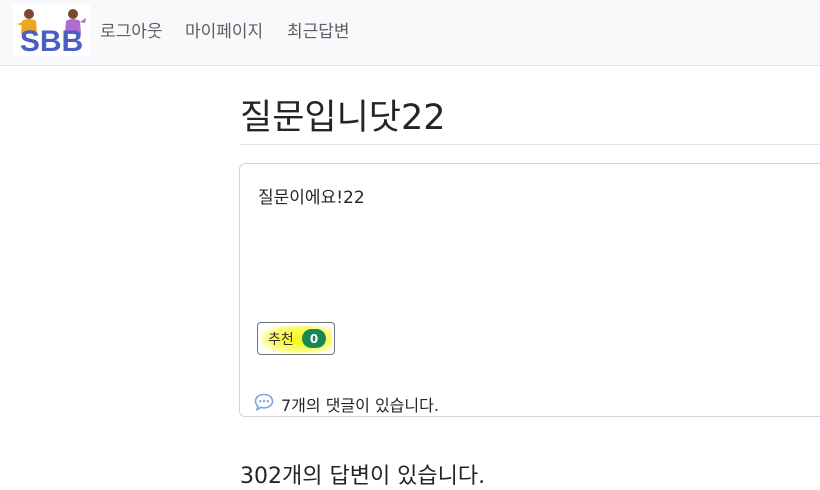 The width and height of the screenshot is (820, 490). What do you see at coordinates (314, 338) in the screenshot?
I see `vote-count-badge: 0` at bounding box center [314, 338].